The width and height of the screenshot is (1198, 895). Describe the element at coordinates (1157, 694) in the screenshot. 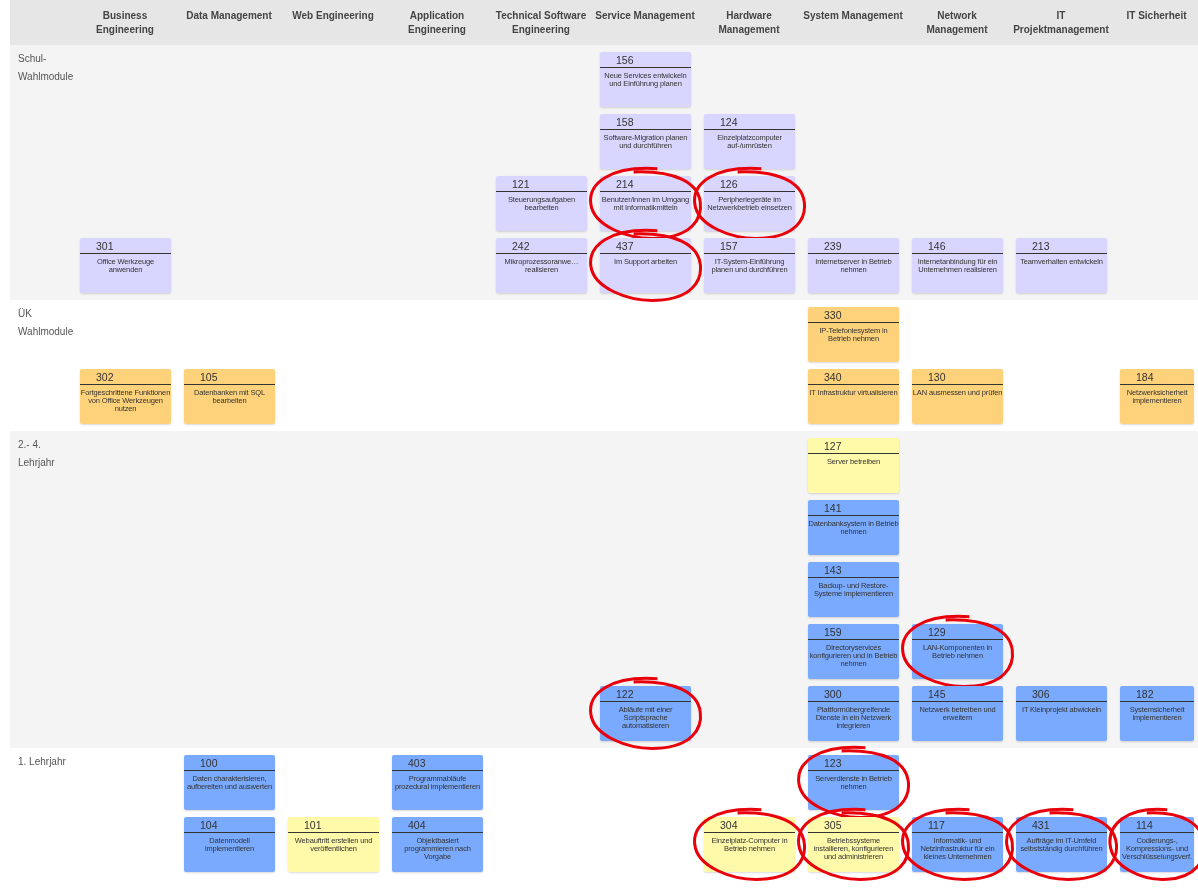

I see `module-number: 182` at that location.